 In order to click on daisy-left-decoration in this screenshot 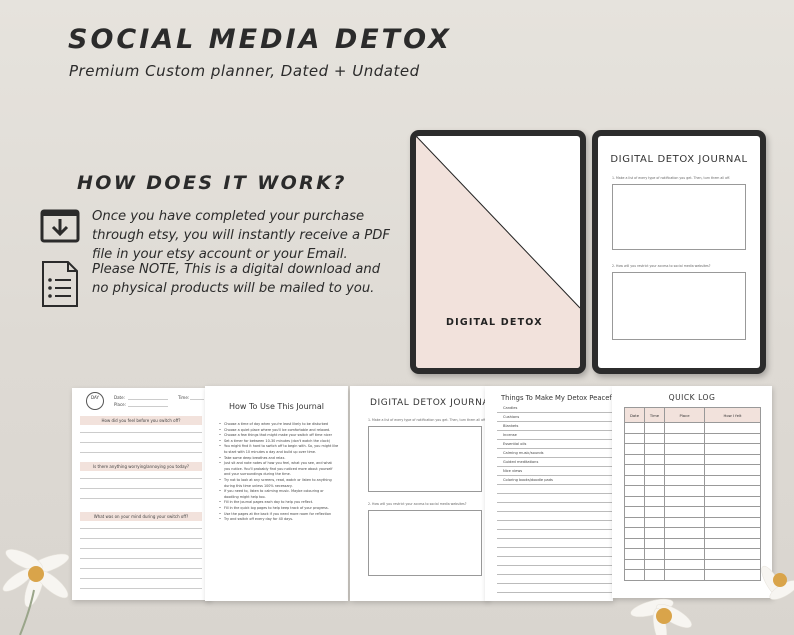, I will do `click(36, 592)`.